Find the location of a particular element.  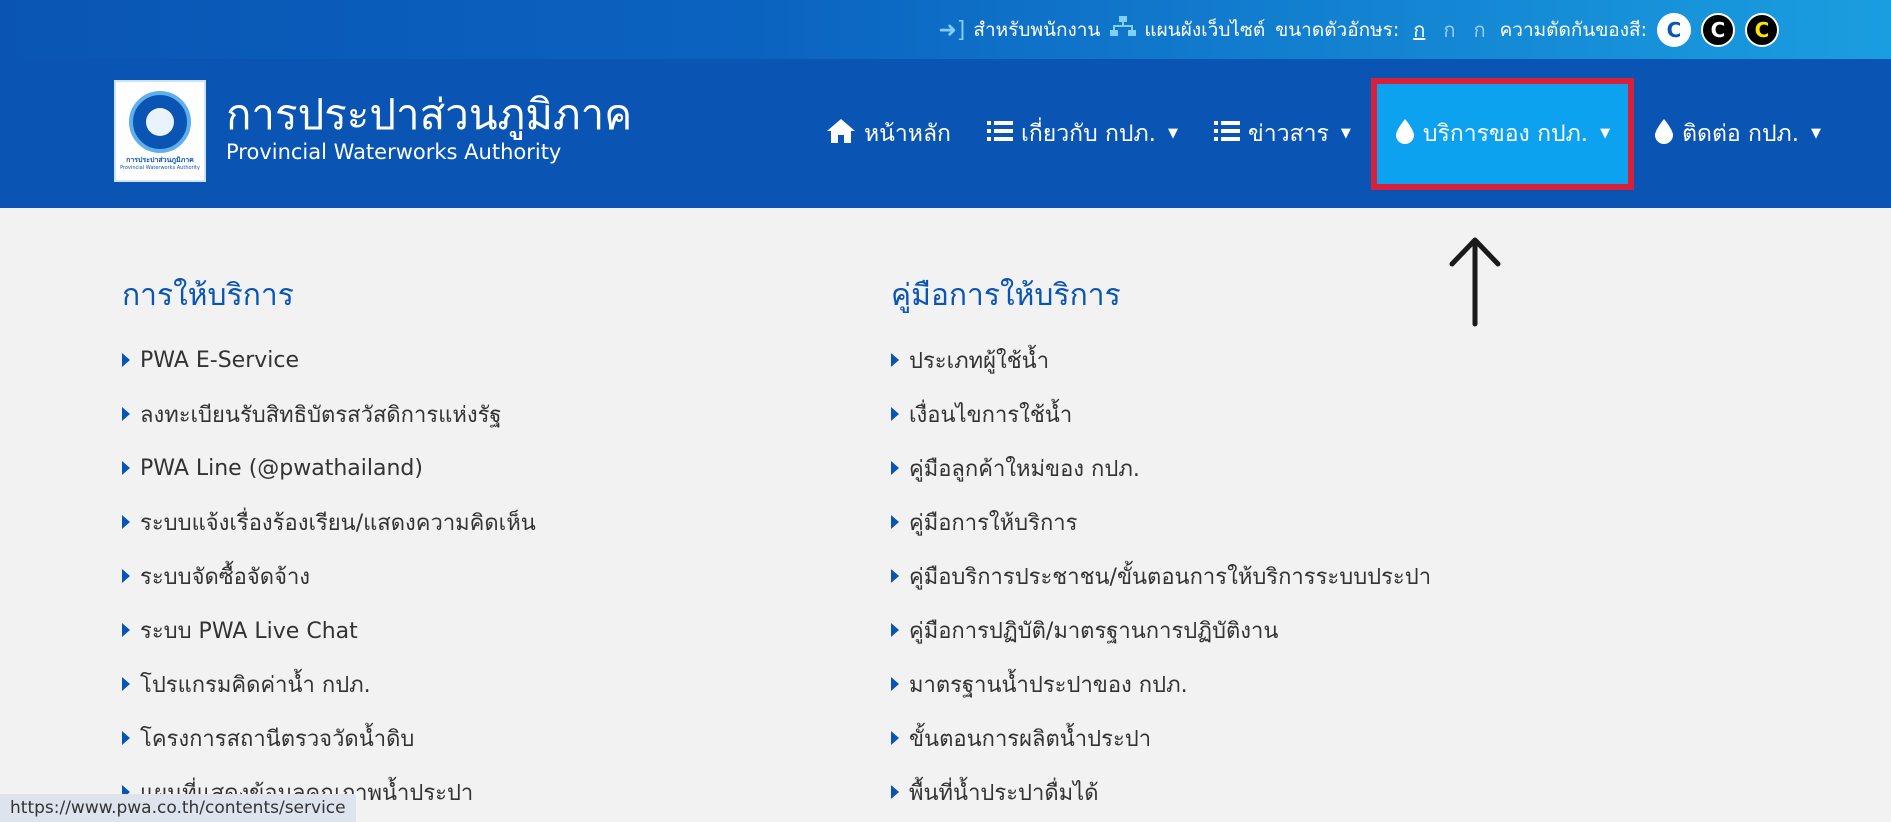

sitemap-icon is located at coordinates (1123, 30).